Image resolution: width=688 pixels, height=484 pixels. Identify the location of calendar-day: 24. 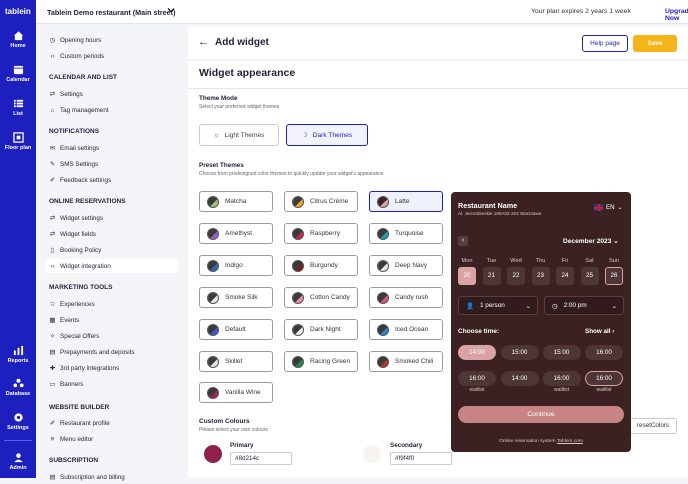
(565, 276).